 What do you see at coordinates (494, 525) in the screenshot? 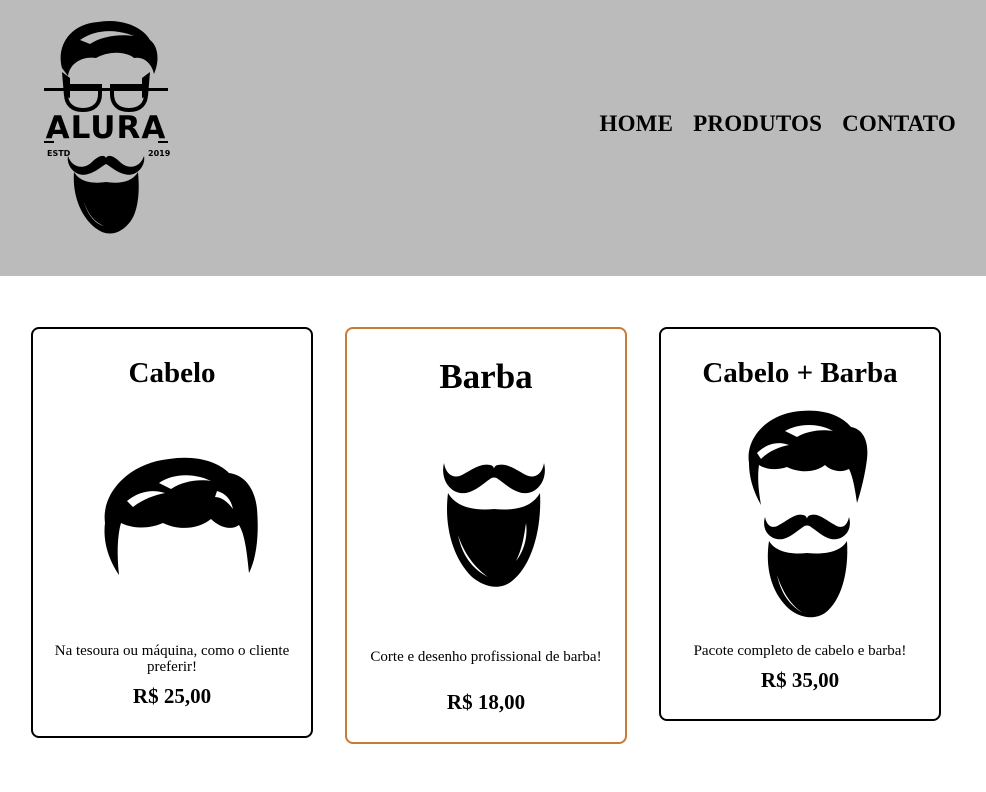
I see `beard-icon` at bounding box center [494, 525].